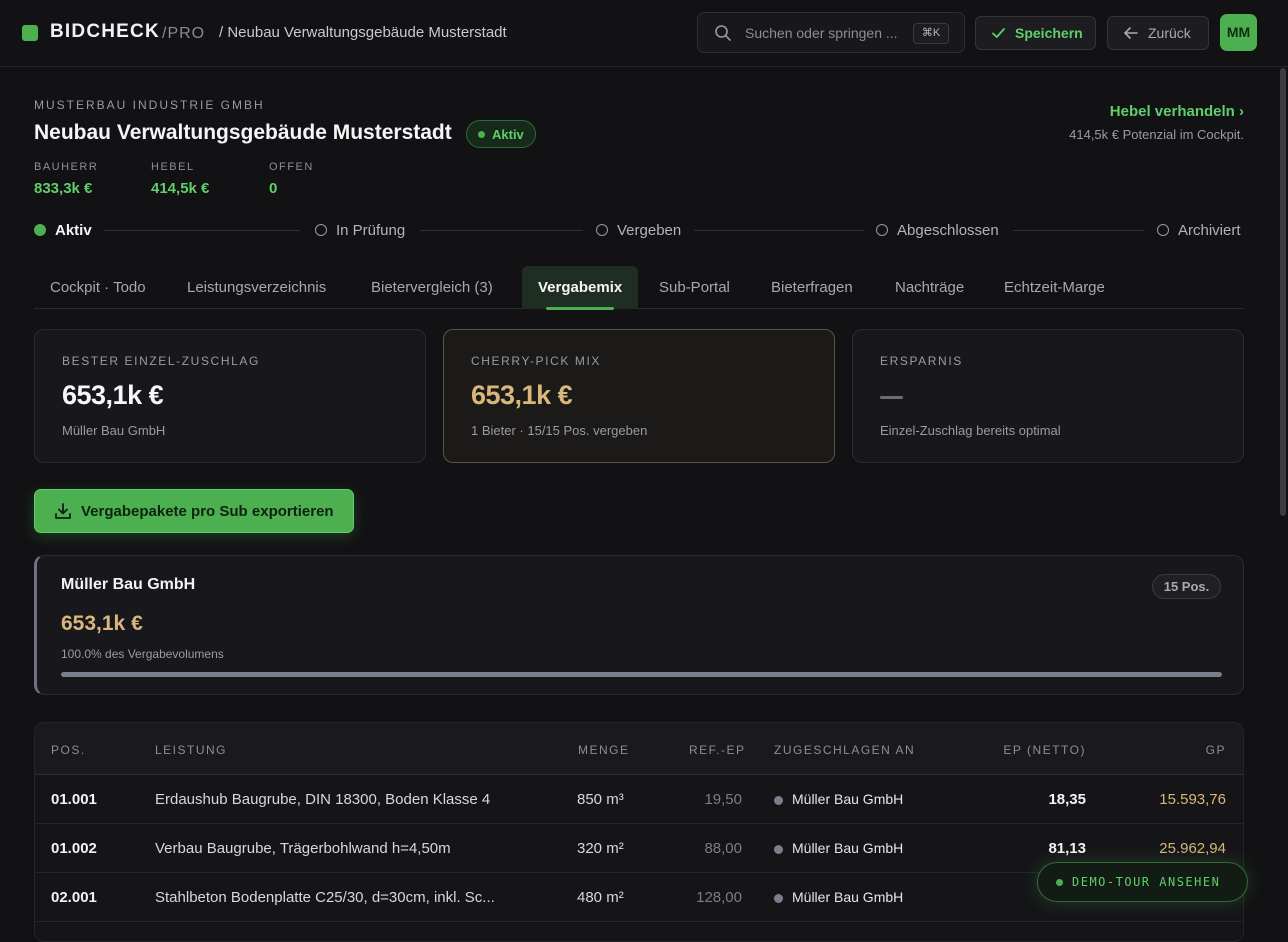 Image resolution: width=1288 pixels, height=942 pixels. I want to click on tab-vergabemix: Vergabemix, so click(580, 288).